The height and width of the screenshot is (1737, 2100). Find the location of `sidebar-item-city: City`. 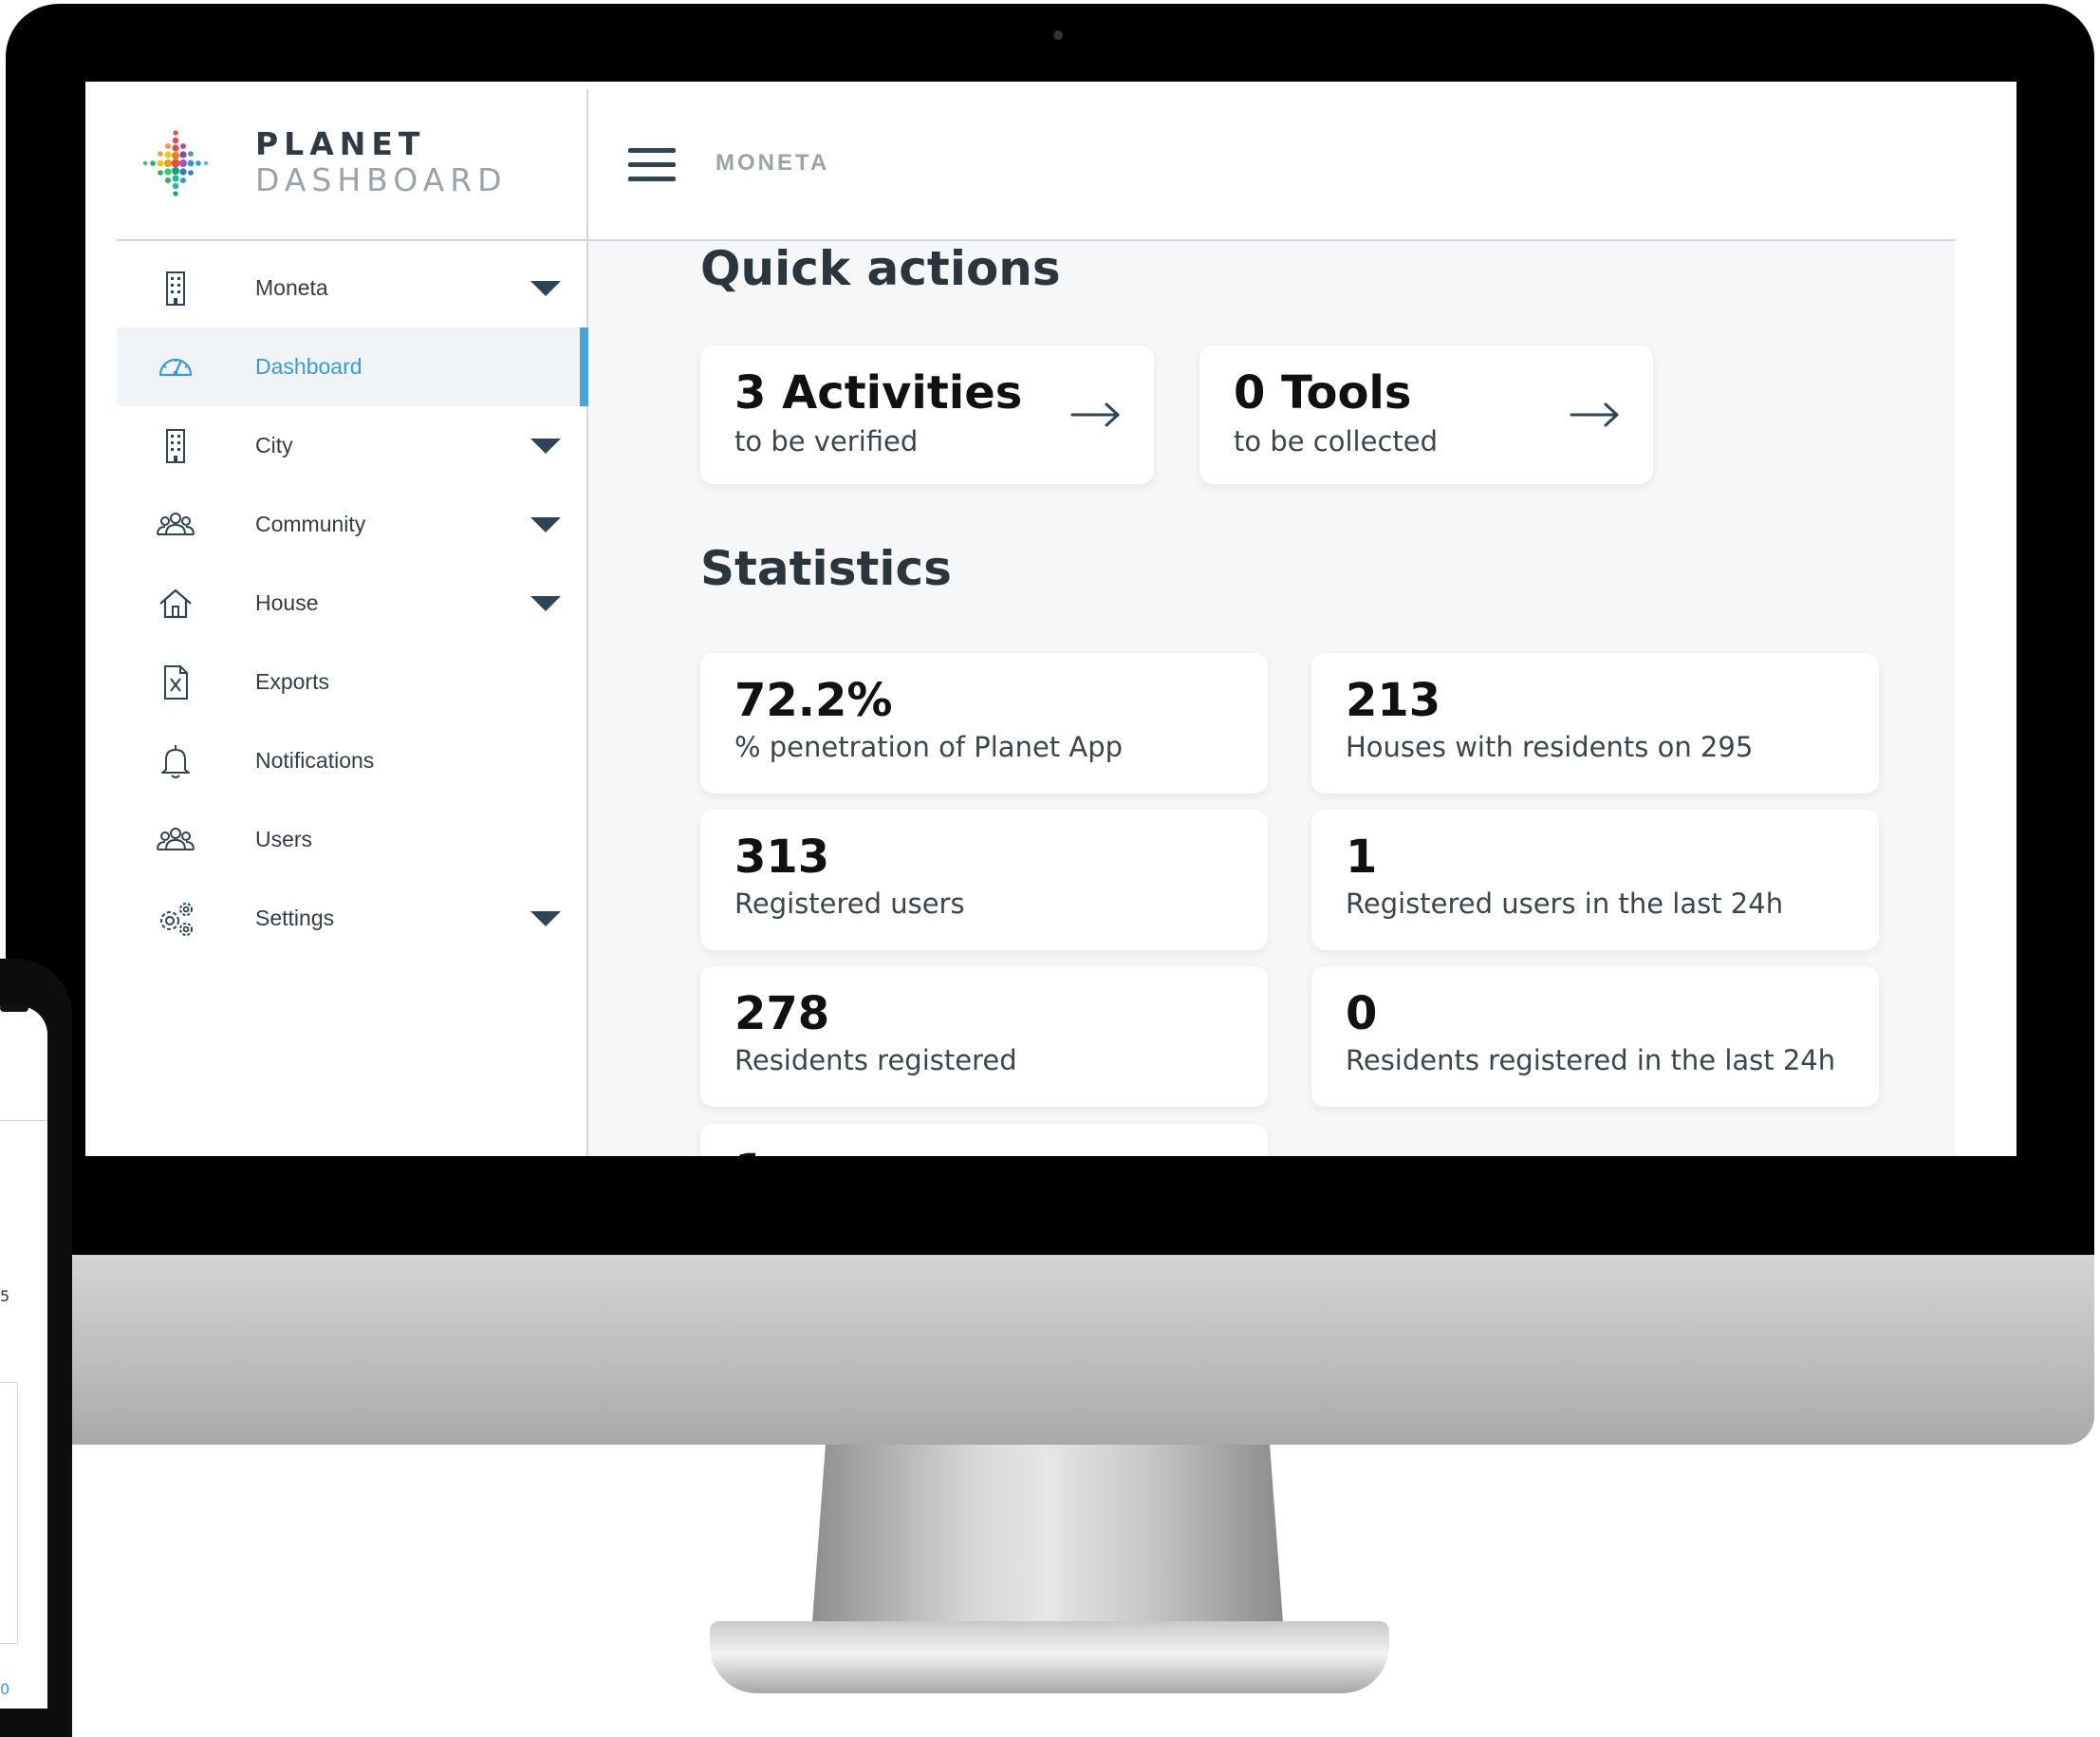

sidebar-item-city: City is located at coordinates (351, 445).